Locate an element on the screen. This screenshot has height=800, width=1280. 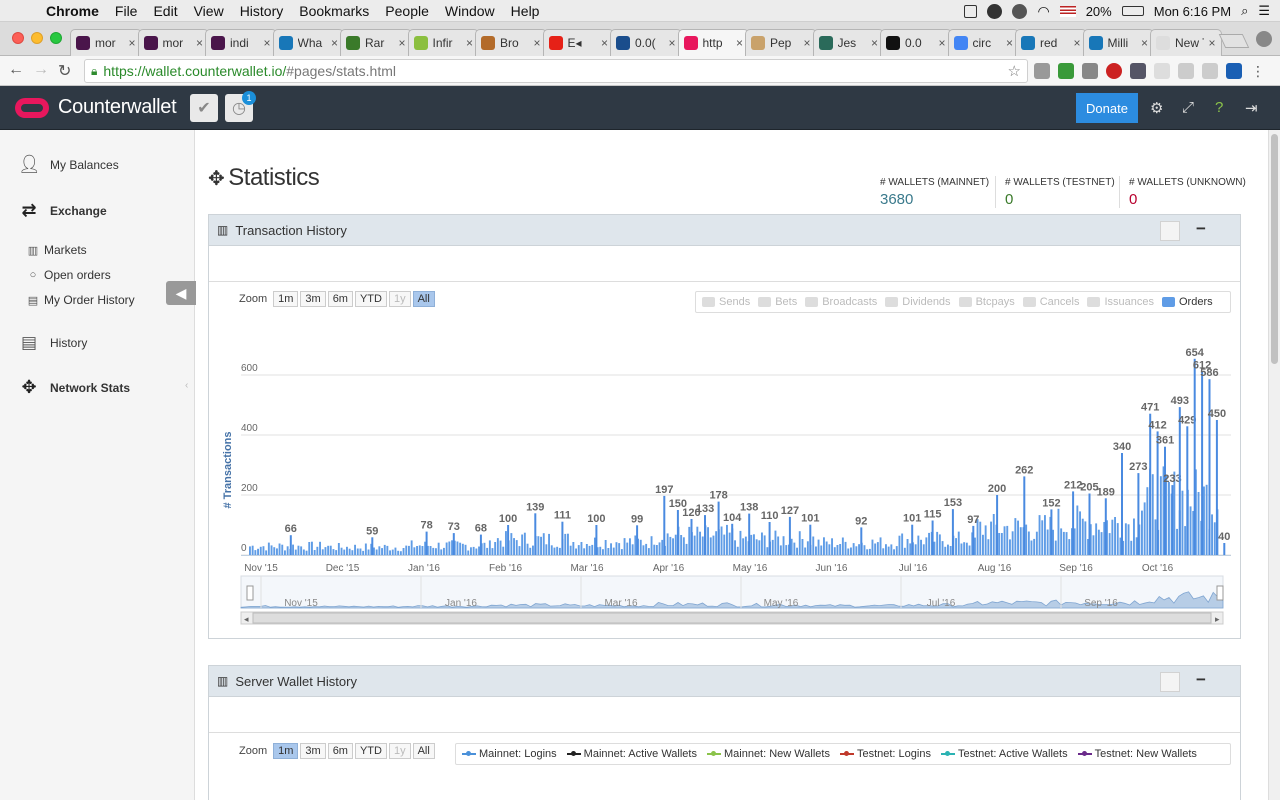
avatar-icon is located at coordinates (1020, 11).